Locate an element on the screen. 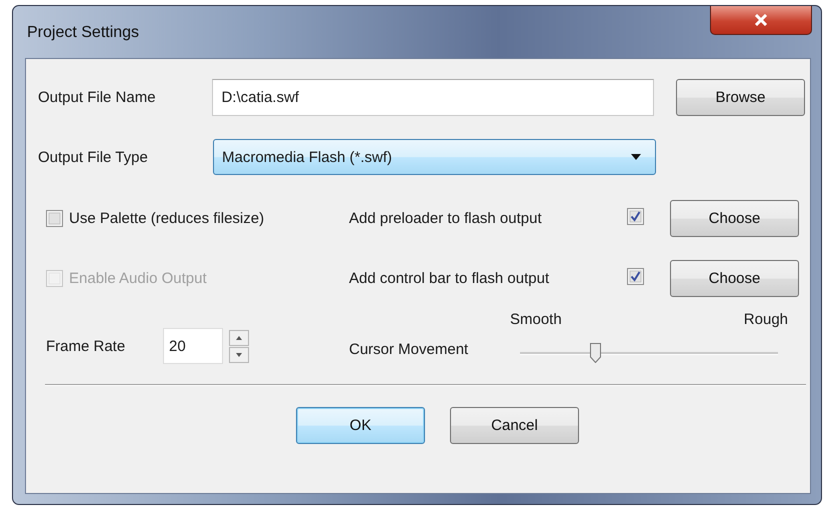  close-icon is located at coordinates (761, 20).